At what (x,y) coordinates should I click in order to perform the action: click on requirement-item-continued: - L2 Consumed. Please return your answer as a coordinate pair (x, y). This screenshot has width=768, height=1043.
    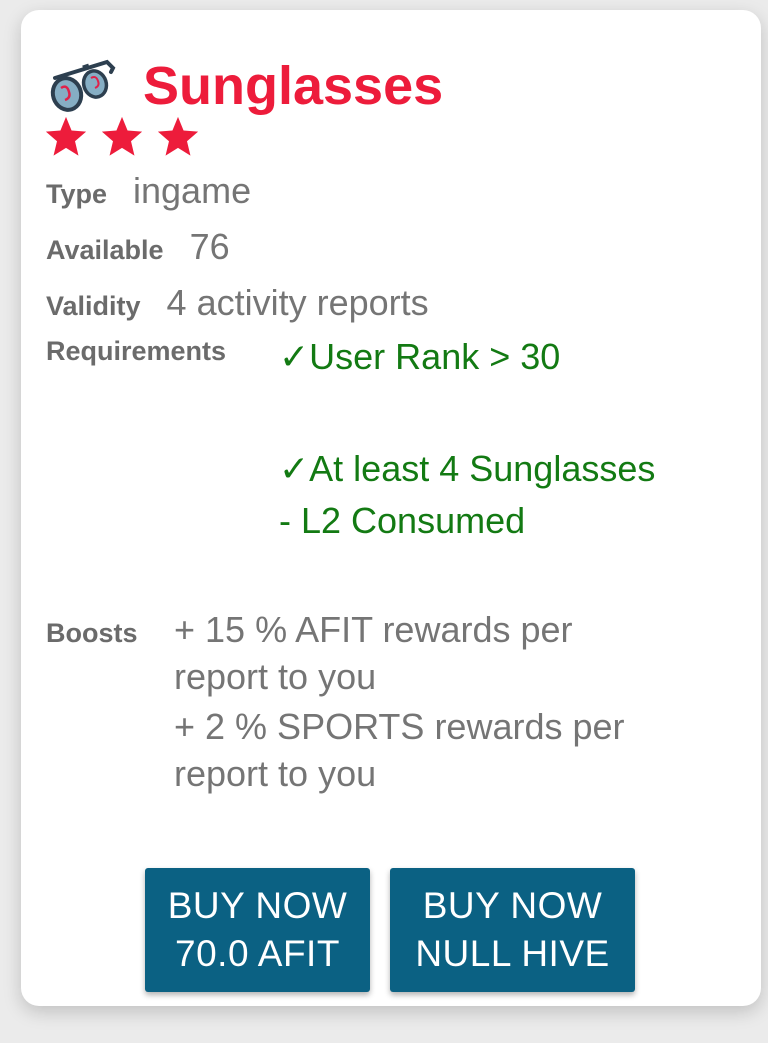
    Looking at the image, I should click on (402, 520).